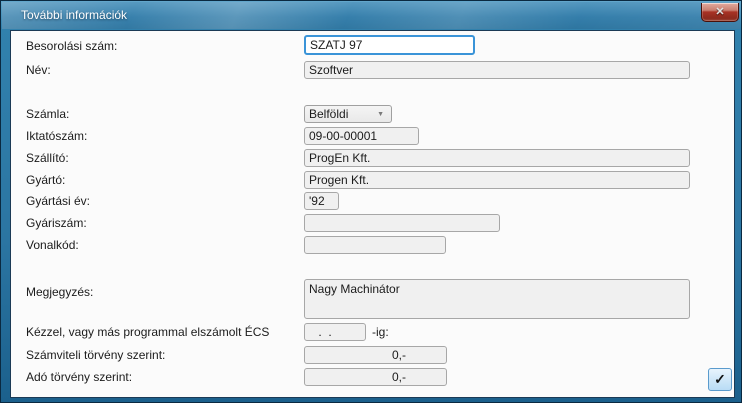  Describe the element at coordinates (380, 332) in the screenshot. I see `ecs-suffix-label: -ig:` at that location.